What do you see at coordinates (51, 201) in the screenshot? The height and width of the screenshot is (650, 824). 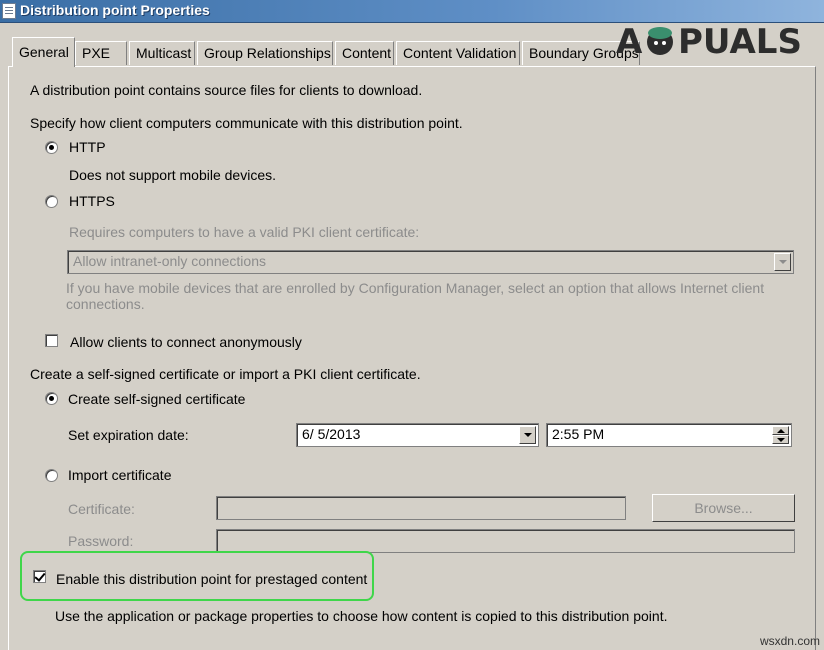 I see `https-radio` at bounding box center [51, 201].